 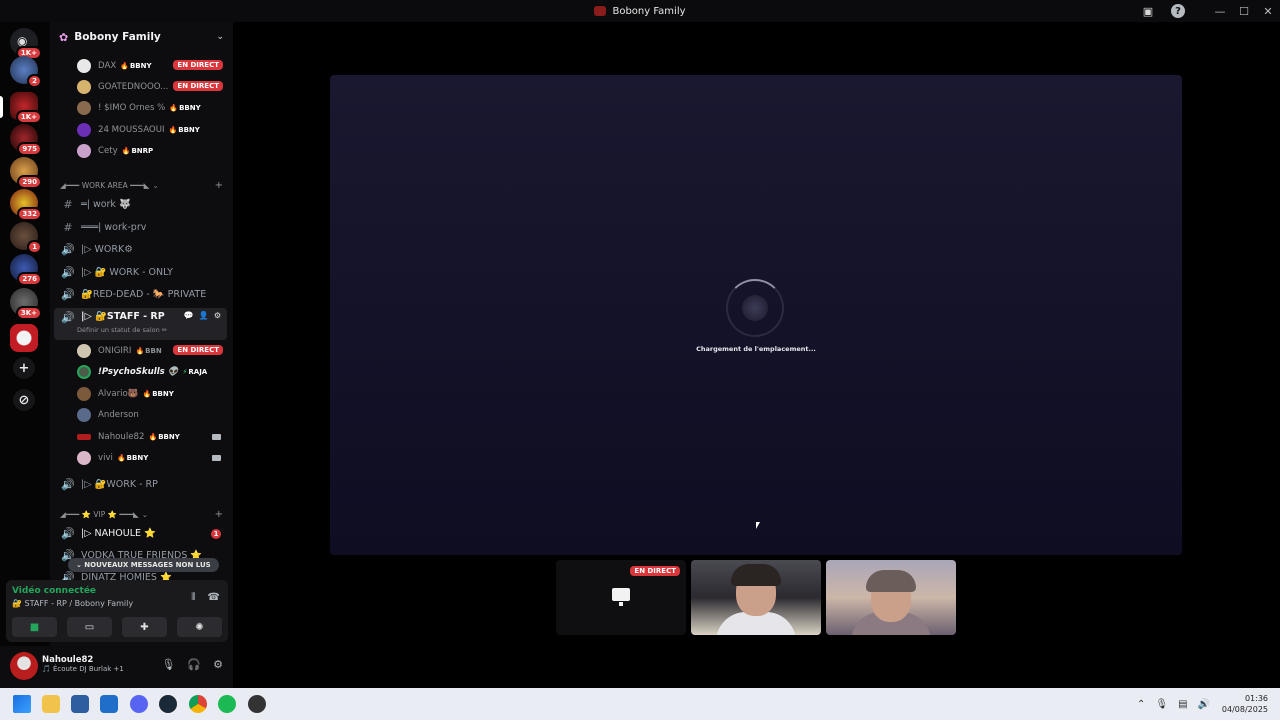 What do you see at coordinates (1245, 704) in the screenshot?
I see `clock: 01:36 04/08/2025` at bounding box center [1245, 704].